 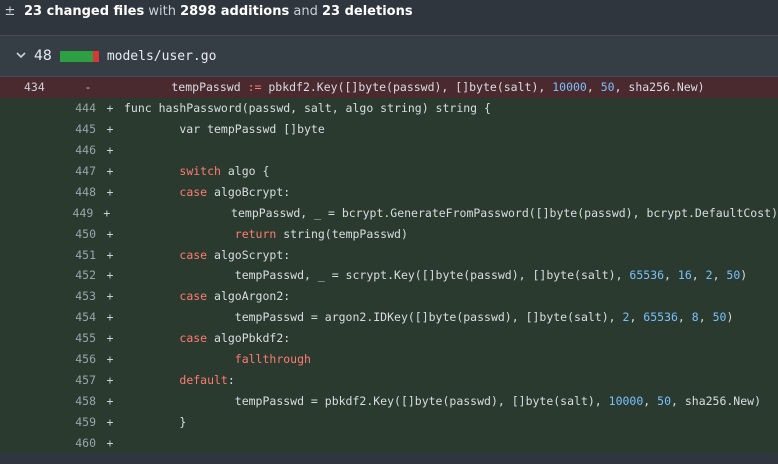 I want to click on code-token: algo {, so click(x=245, y=171).